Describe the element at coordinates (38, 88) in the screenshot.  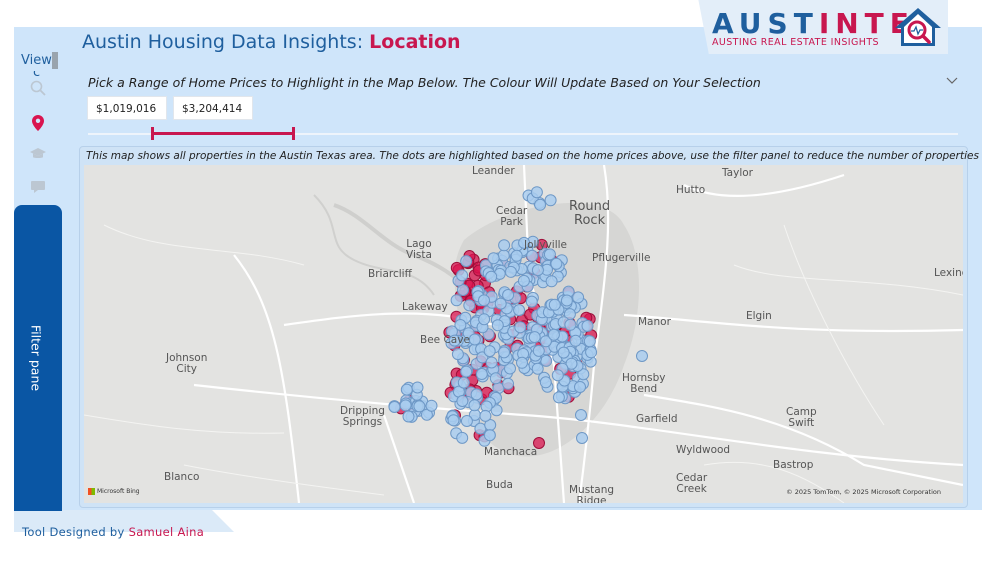
I see `search-icon` at that location.